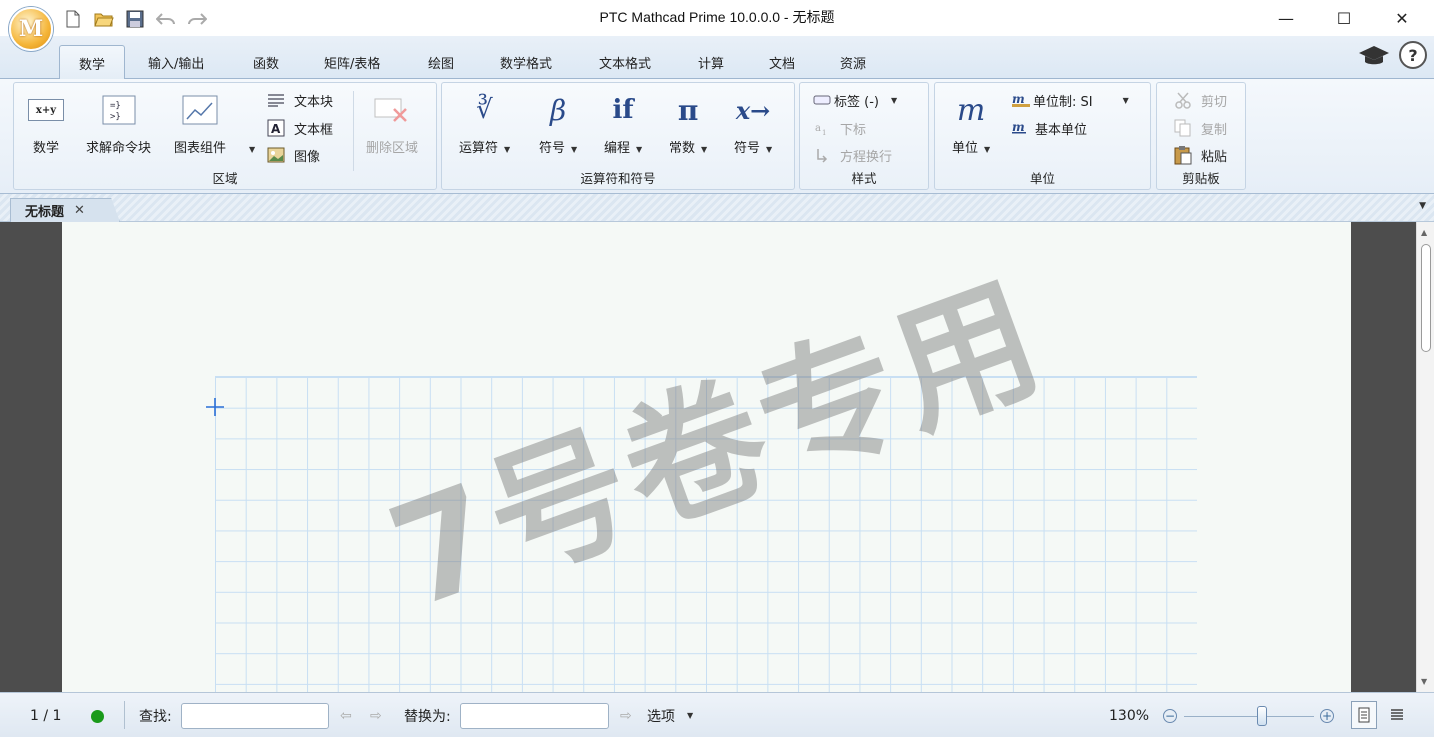 This screenshot has height=737, width=1434. I want to click on tag-dropdown-icon: ▼, so click(894, 100).